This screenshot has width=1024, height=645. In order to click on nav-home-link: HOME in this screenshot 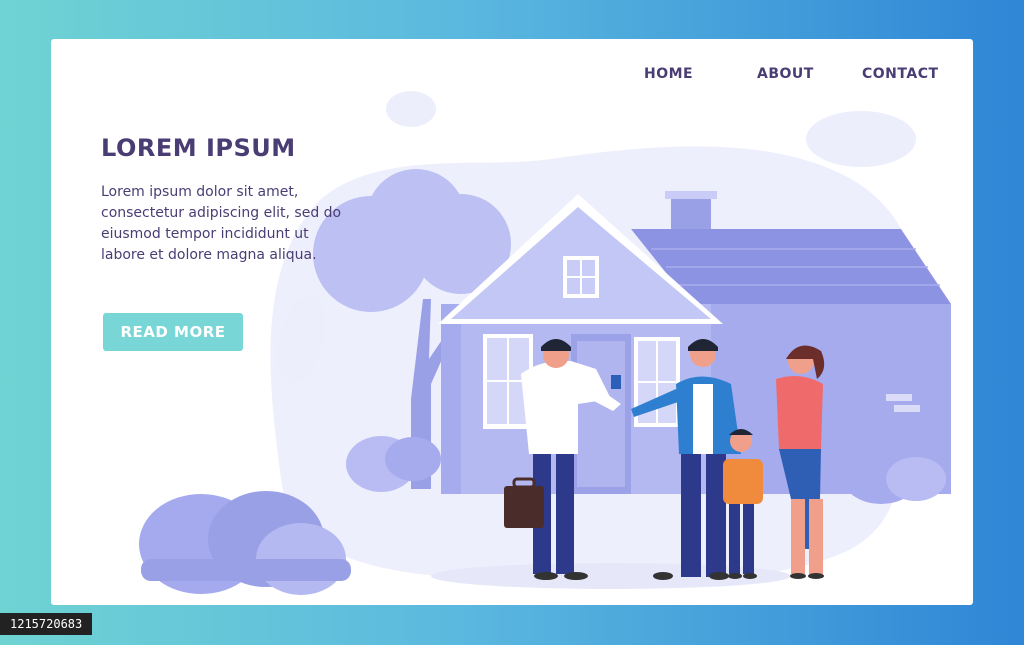, I will do `click(668, 74)`.